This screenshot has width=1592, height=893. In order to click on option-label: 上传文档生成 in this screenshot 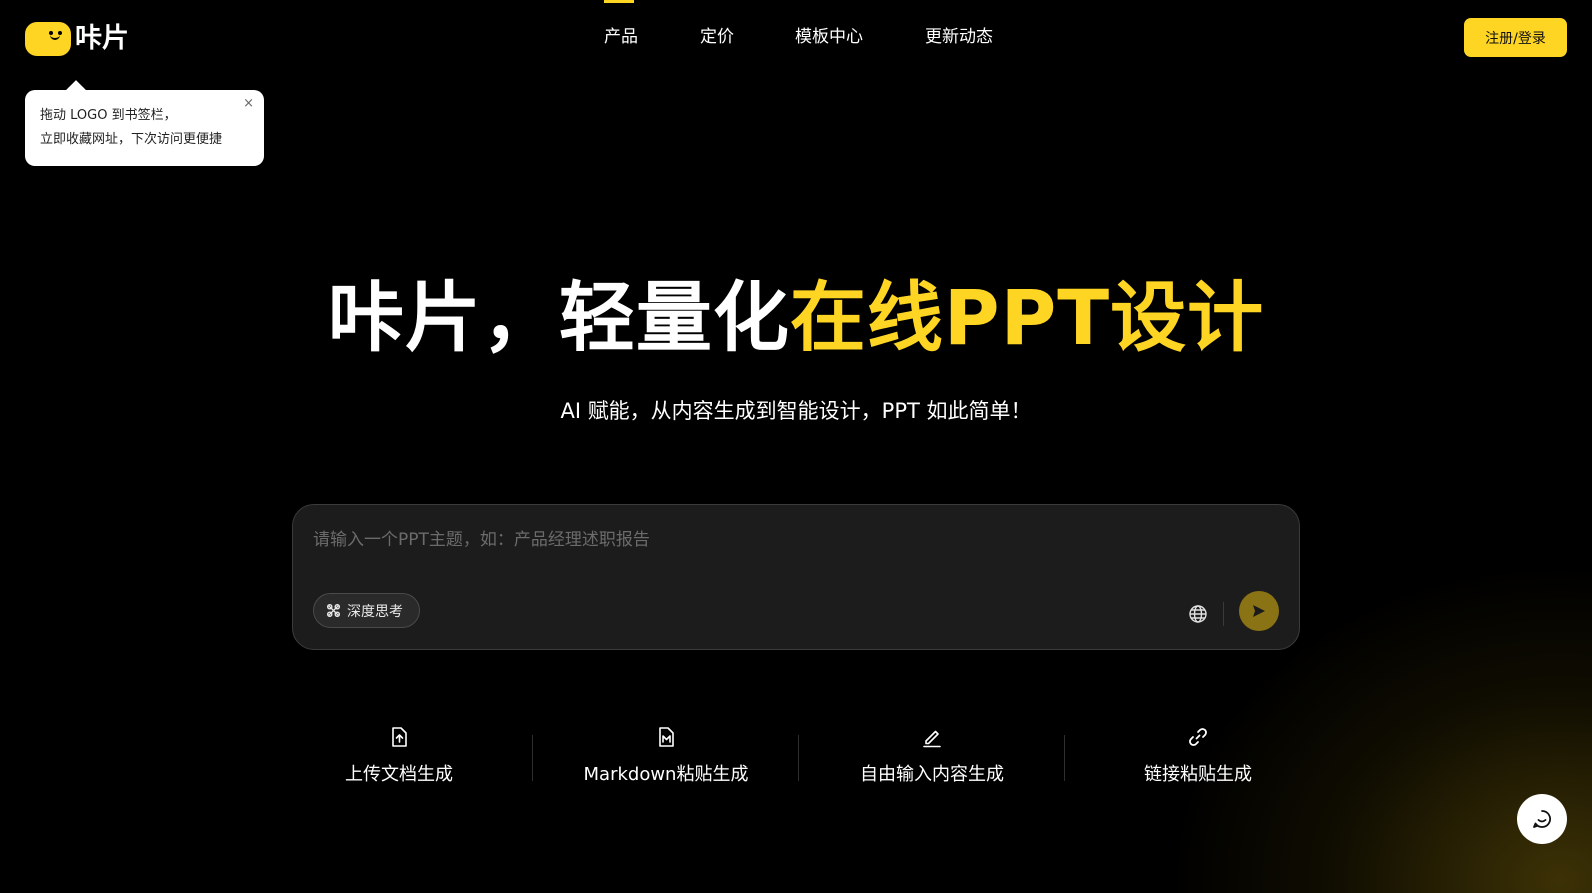, I will do `click(399, 774)`.